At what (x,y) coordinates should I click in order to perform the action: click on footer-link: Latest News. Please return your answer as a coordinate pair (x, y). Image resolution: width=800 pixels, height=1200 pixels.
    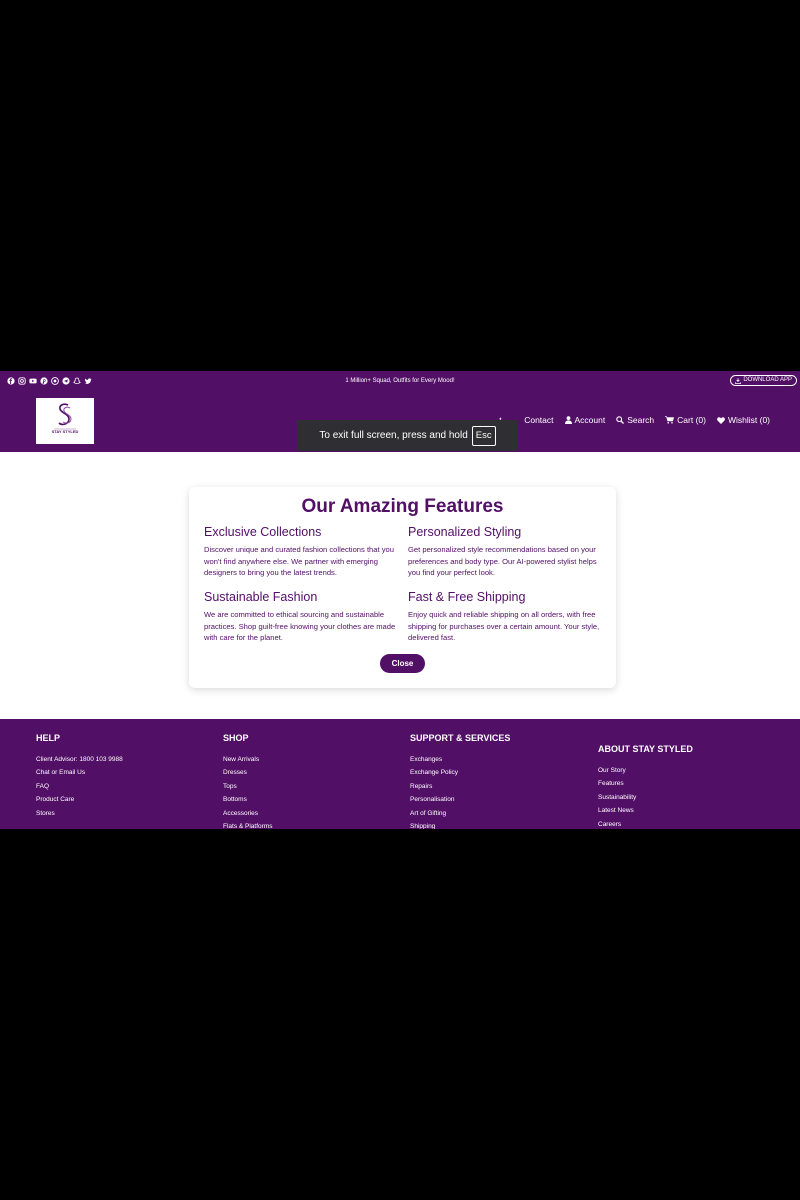
    Looking at the image, I should click on (645, 810).